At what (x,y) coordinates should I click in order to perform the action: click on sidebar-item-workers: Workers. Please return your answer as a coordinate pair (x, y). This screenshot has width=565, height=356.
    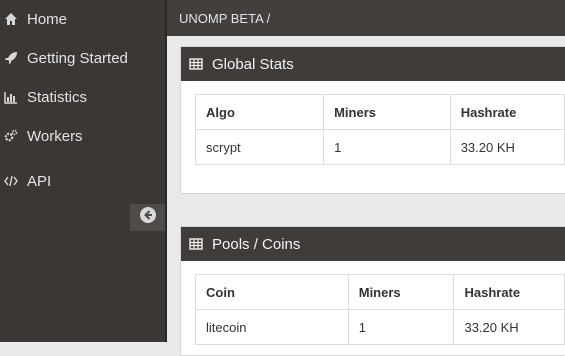
    Looking at the image, I should click on (82, 136).